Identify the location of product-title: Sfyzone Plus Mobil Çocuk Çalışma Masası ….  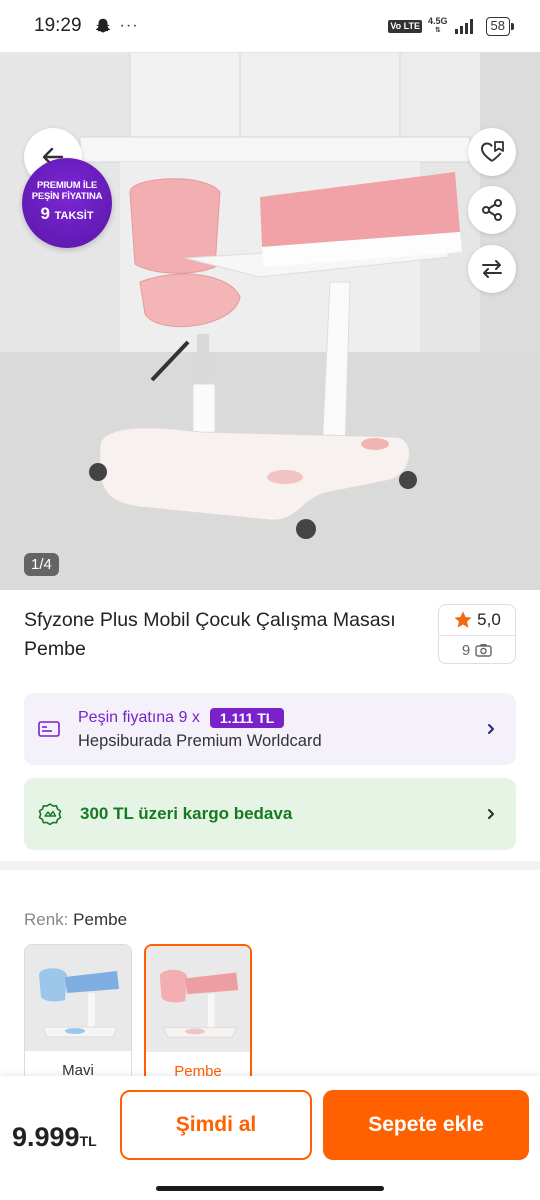
(210, 634).